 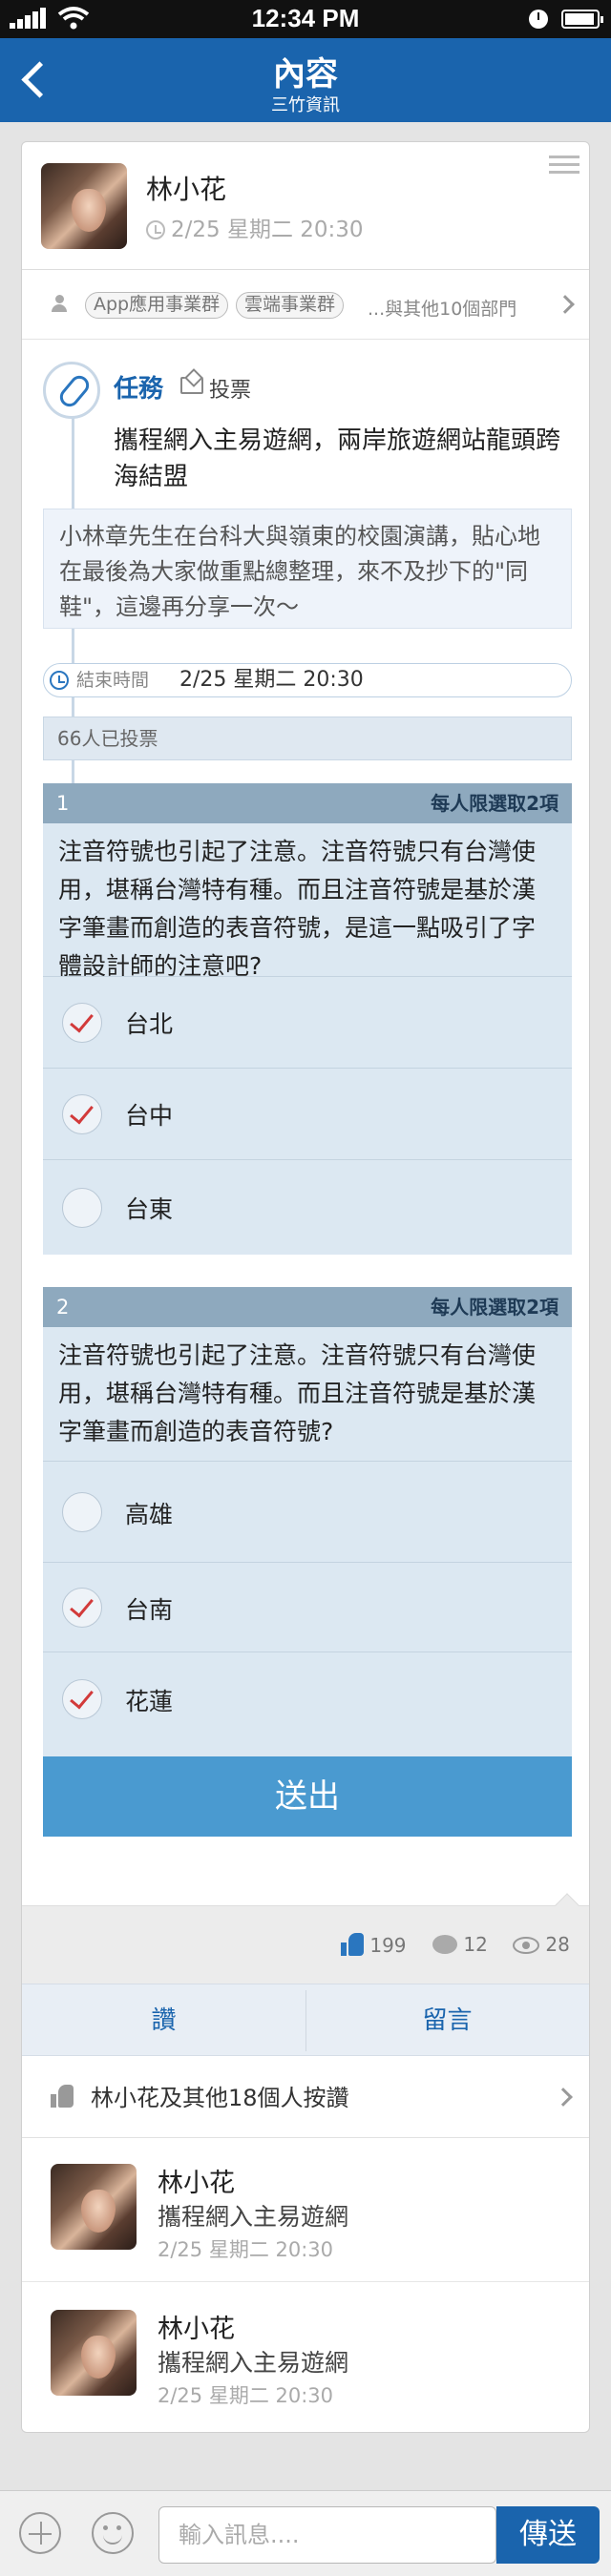 What do you see at coordinates (582, 19) in the screenshot?
I see `battery-icon` at bounding box center [582, 19].